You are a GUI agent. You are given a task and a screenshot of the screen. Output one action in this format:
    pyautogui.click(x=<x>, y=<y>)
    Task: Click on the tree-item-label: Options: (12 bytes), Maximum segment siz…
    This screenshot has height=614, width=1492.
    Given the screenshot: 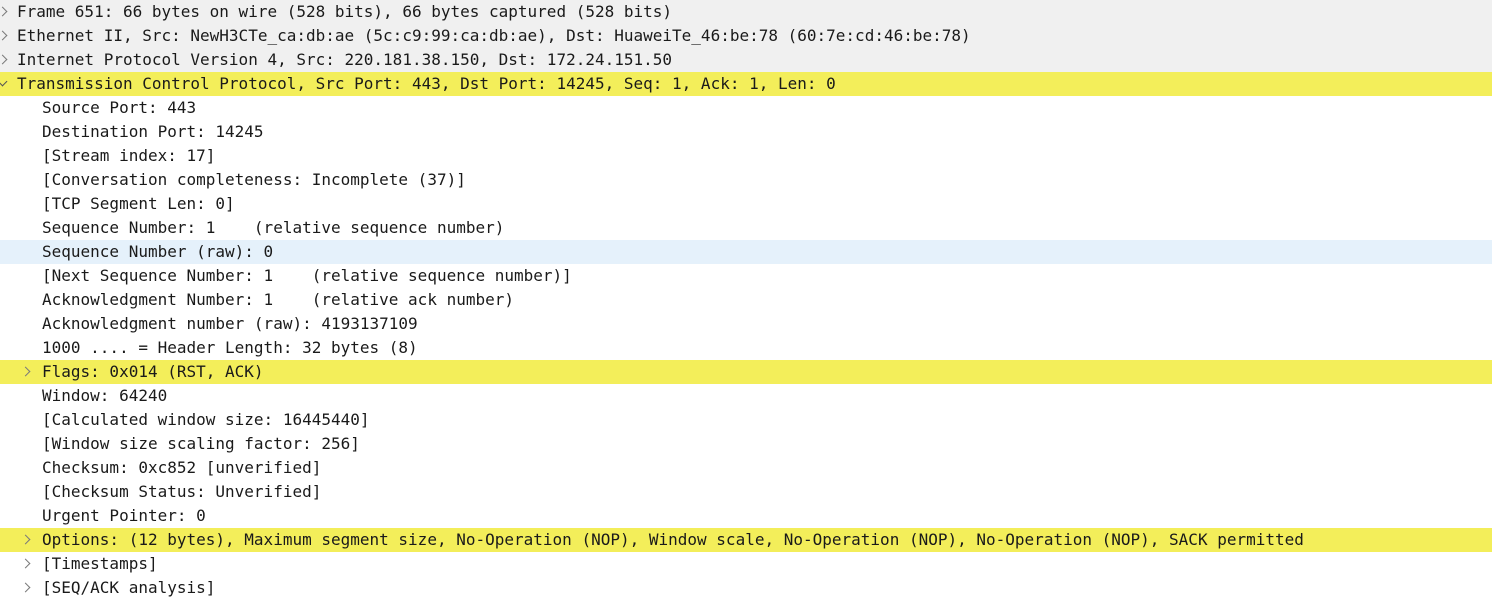 What is the action you would take?
    pyautogui.click(x=673, y=539)
    